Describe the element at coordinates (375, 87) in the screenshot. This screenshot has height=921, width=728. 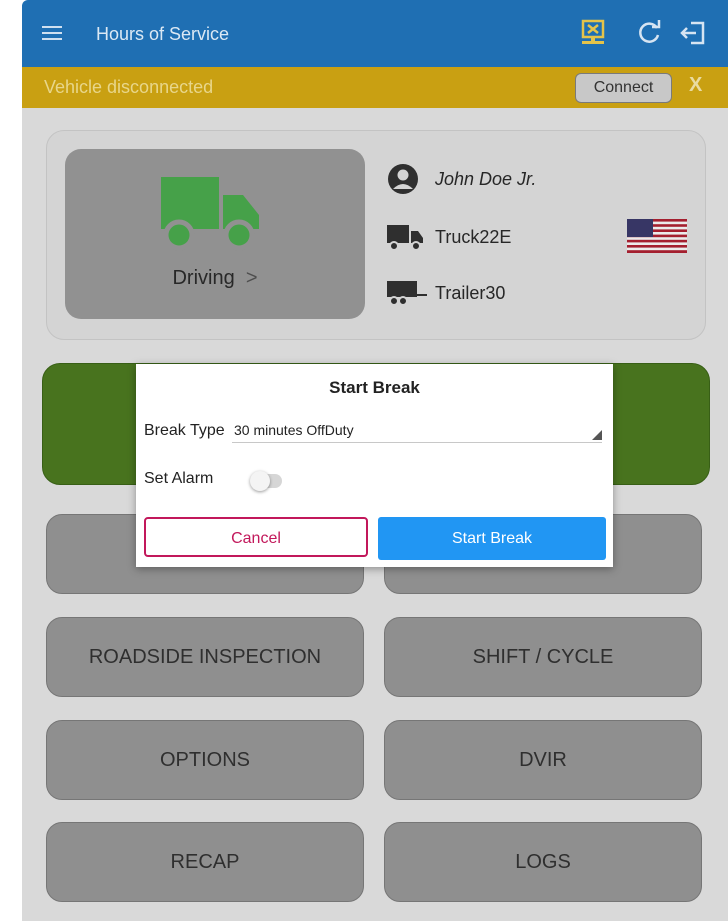
I see `connection-alert-bar: Vehicle disconnected Connect X` at that location.